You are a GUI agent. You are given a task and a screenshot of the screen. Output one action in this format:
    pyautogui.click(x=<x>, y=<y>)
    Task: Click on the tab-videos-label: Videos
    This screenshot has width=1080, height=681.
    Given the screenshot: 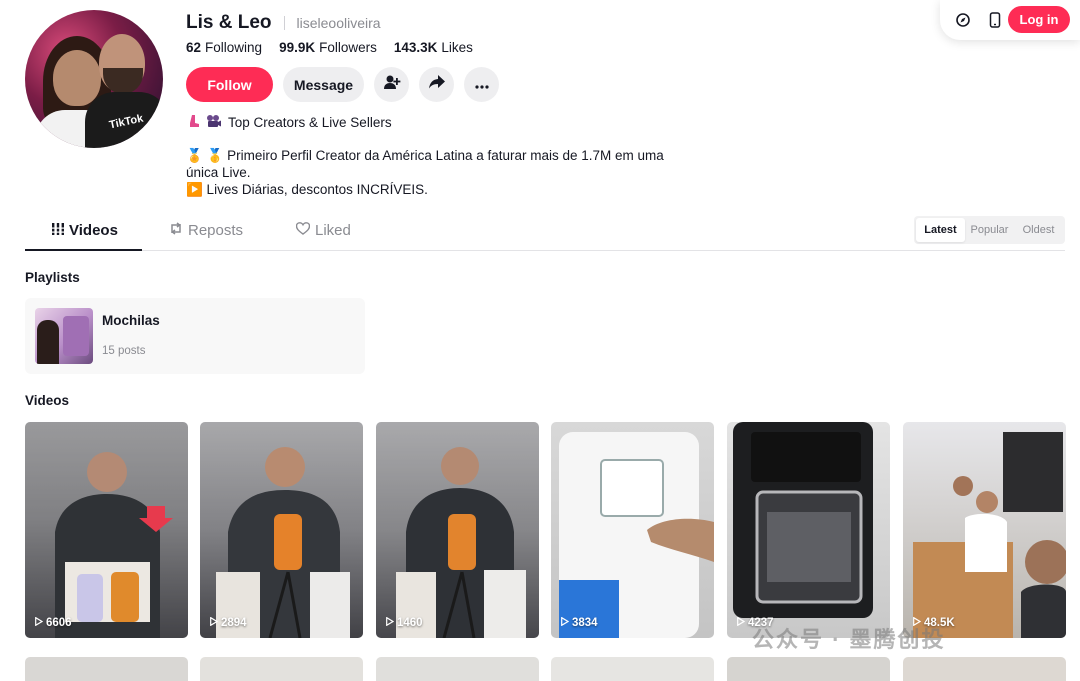 What is the action you would take?
    pyautogui.click(x=93, y=230)
    